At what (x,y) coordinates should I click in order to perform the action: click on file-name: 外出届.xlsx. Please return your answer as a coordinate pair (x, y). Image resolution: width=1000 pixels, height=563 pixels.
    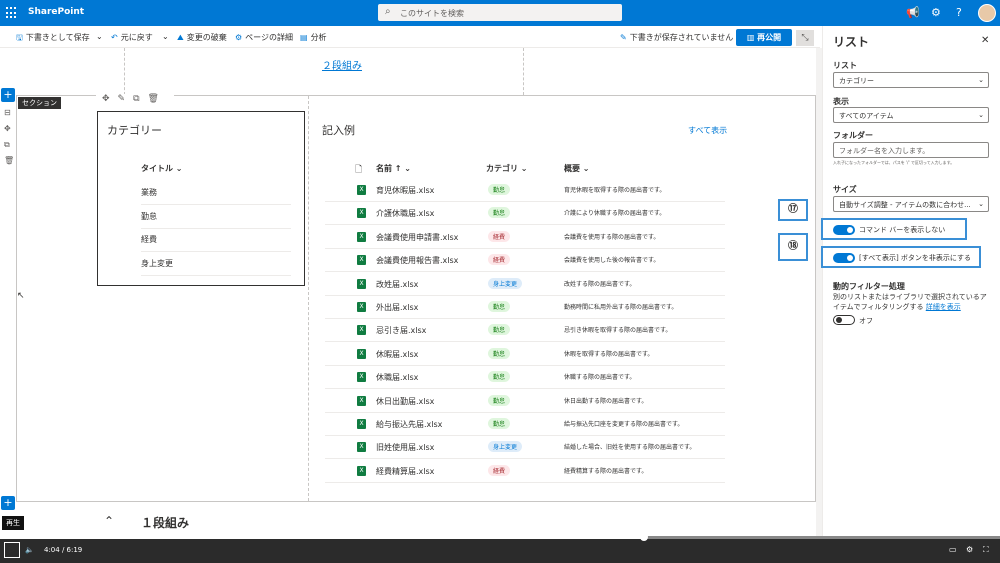
    Looking at the image, I should click on (397, 307).